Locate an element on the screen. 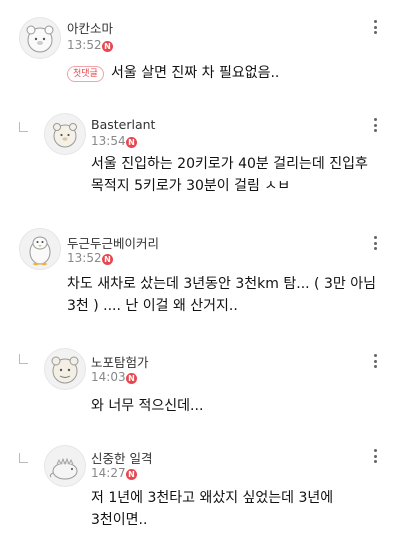  comment-author: 아칸소마 is located at coordinates (90, 27).